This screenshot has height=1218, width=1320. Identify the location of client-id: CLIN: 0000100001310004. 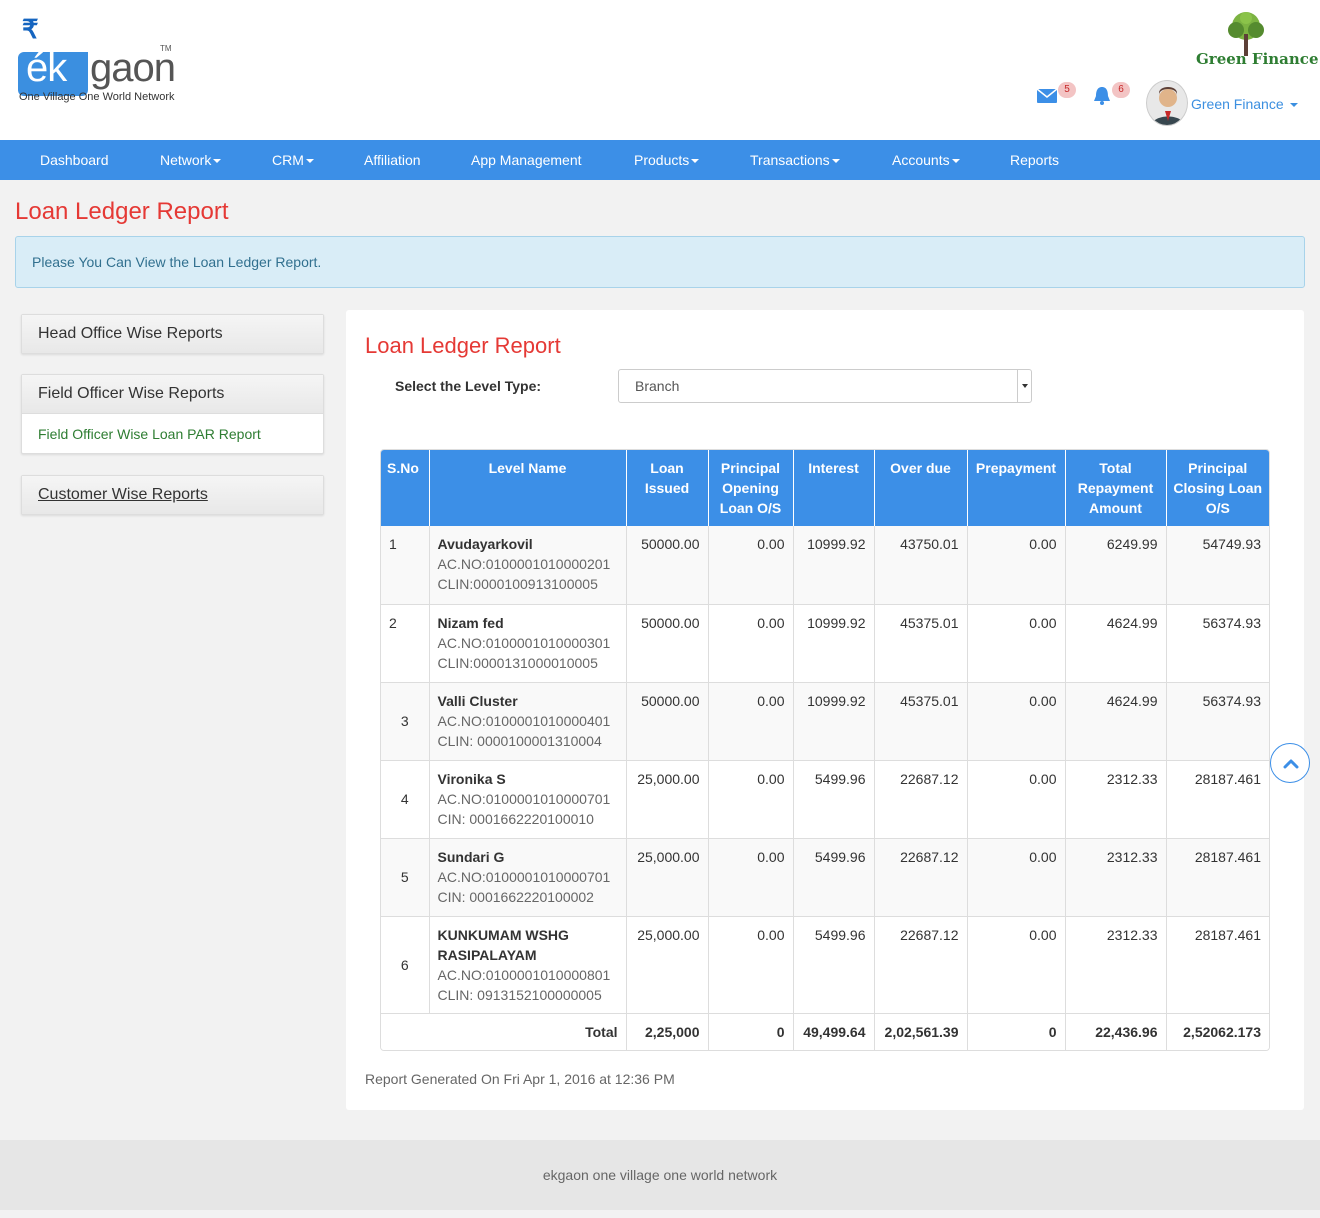
(519, 740).